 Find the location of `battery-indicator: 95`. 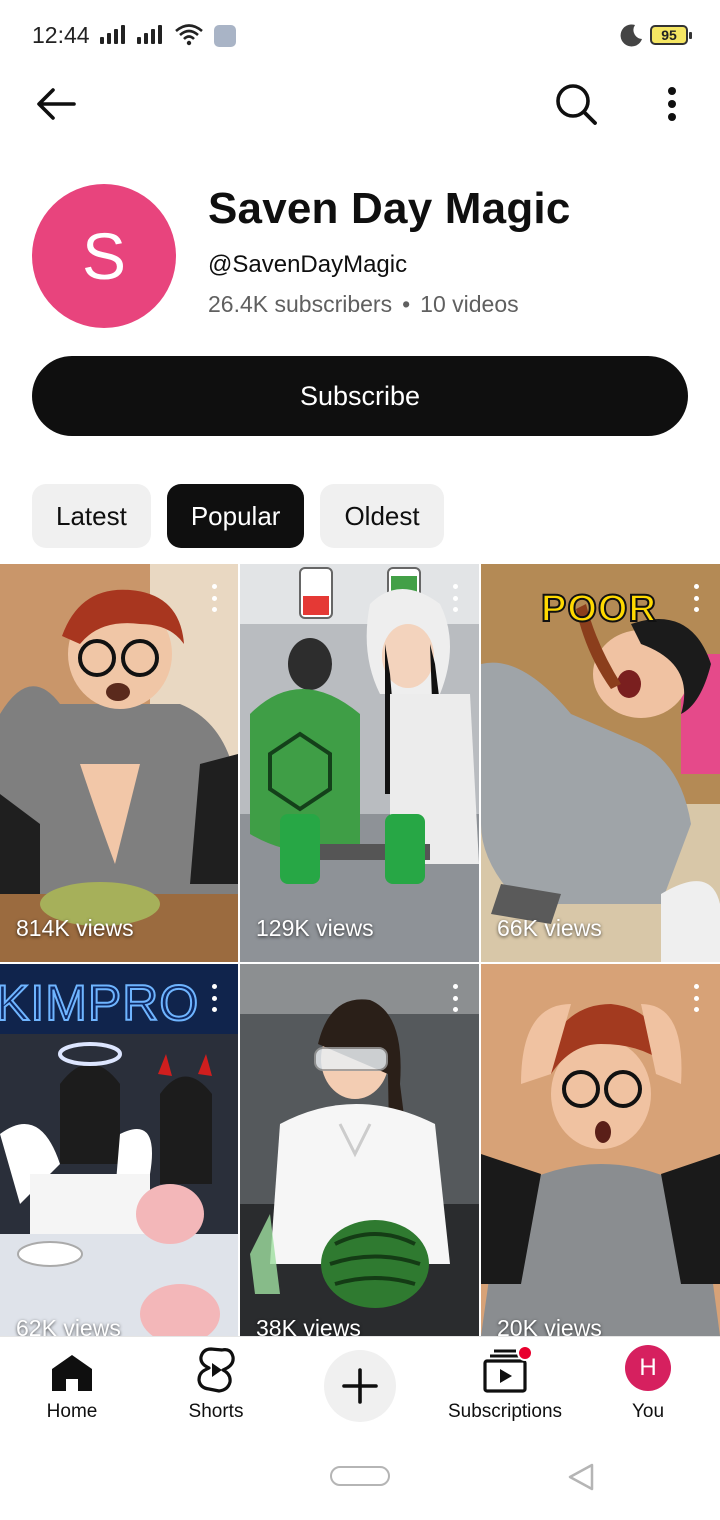

battery-indicator: 95 is located at coordinates (671, 35).